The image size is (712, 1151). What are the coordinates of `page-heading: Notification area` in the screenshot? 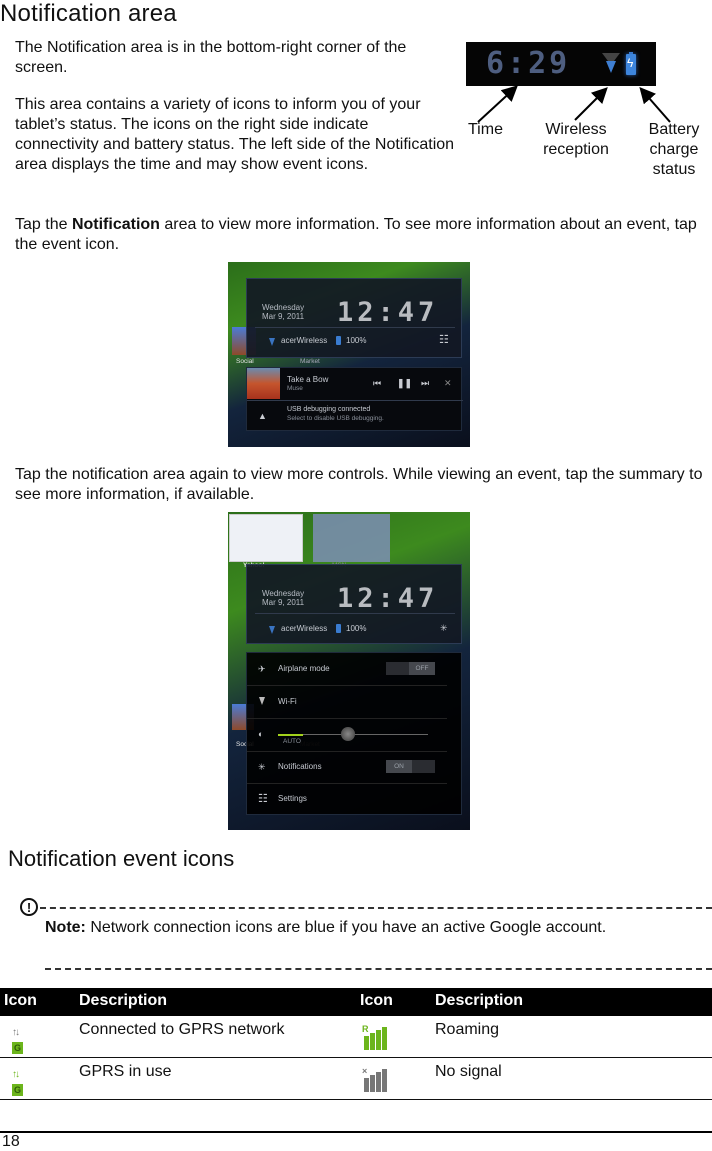 It's located at (88, 13).